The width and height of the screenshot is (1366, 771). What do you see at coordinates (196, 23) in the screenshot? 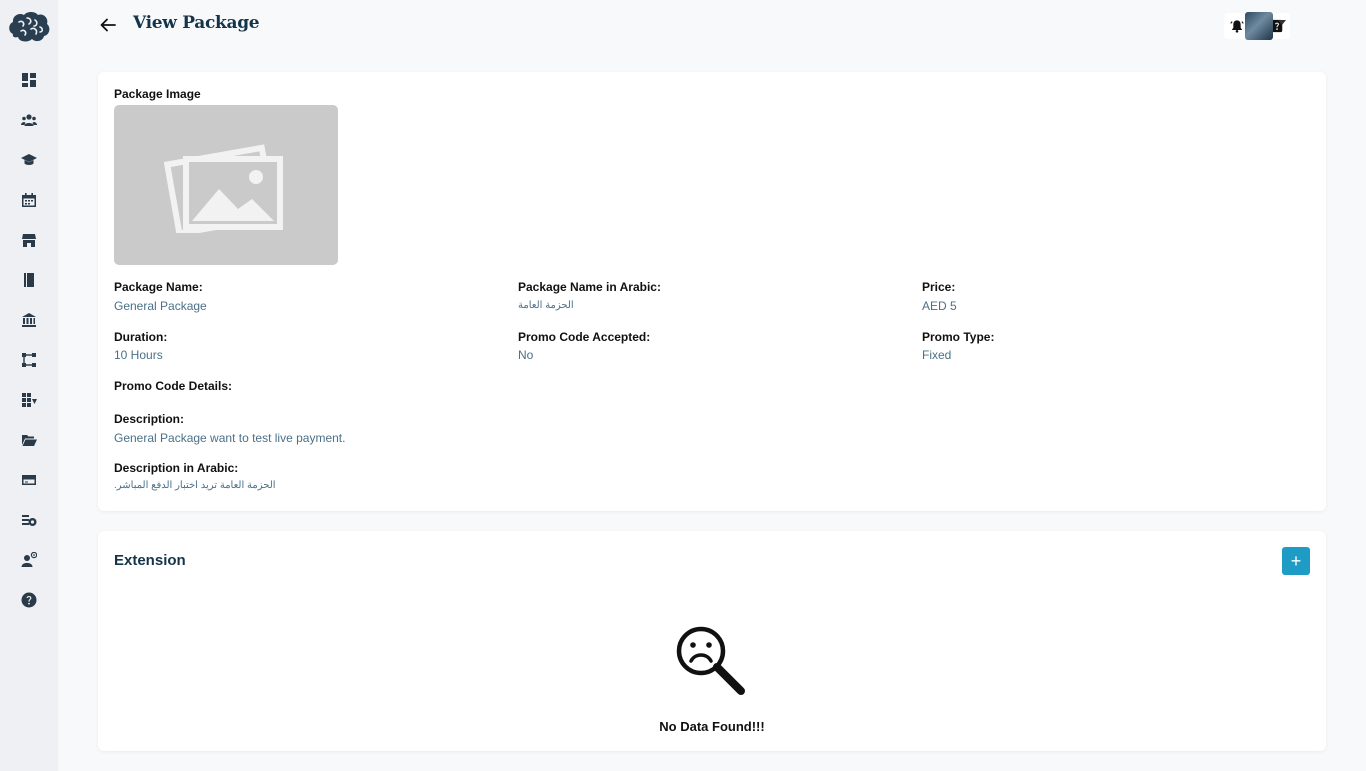
I see `page-title: View Package` at bounding box center [196, 23].